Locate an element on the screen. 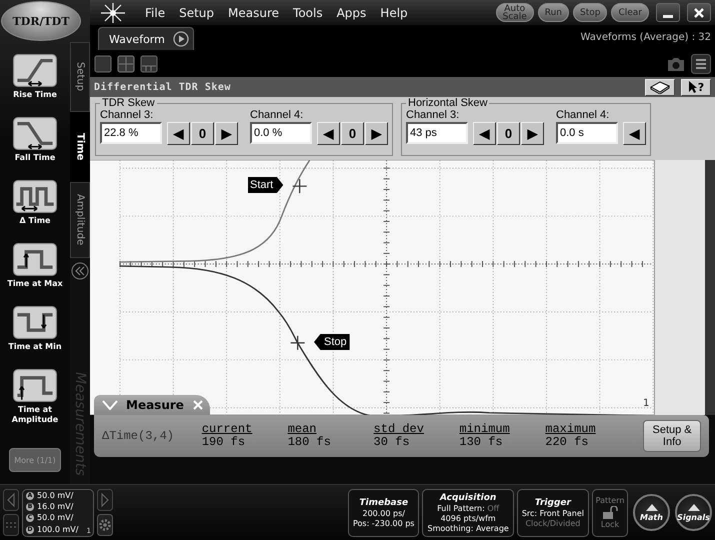  previous-icon is located at coordinates (11, 500).